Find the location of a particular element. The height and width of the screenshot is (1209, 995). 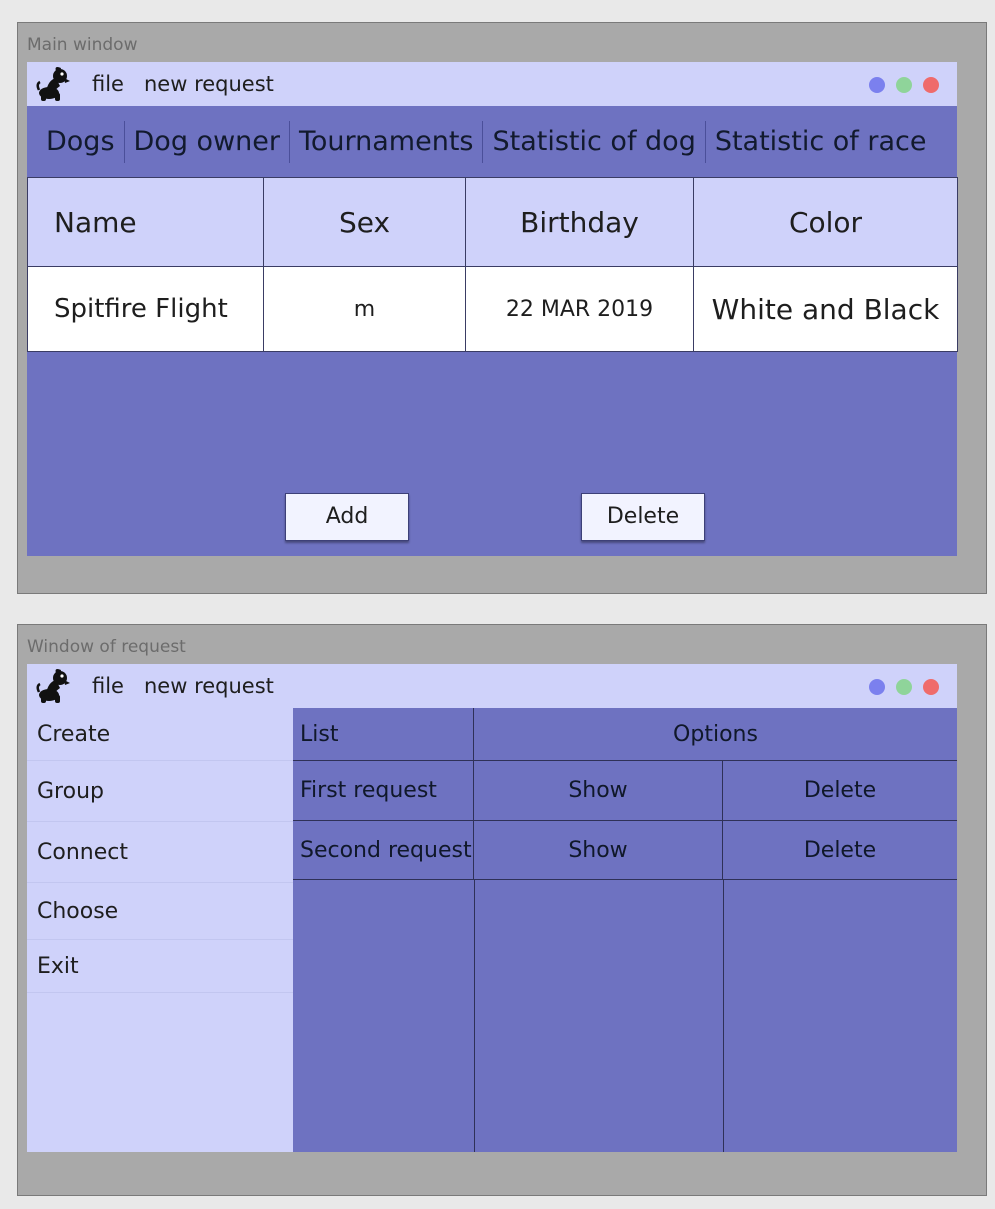

request-name: First request is located at coordinates (383, 790).